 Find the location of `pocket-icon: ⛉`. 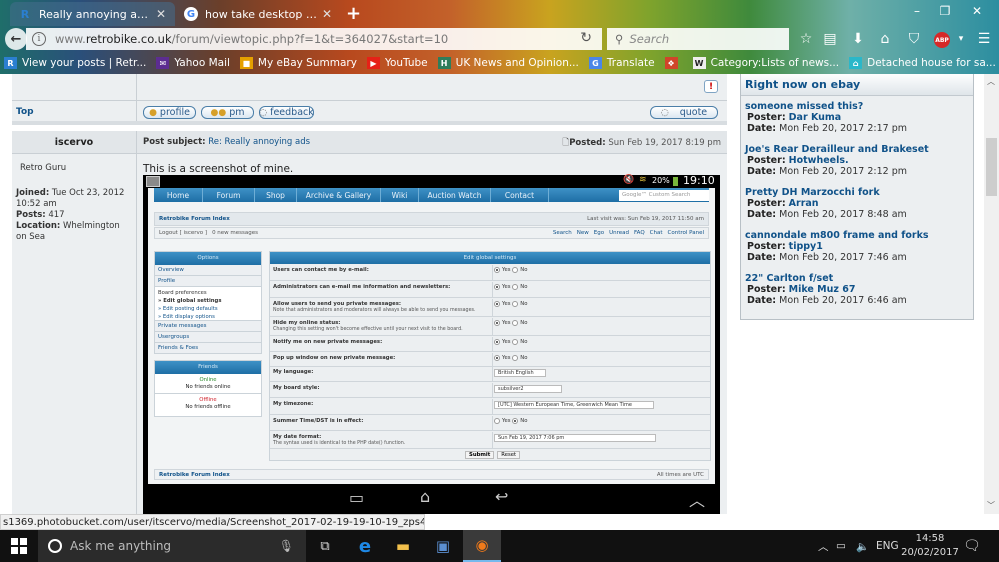

pocket-icon: ⛉ is located at coordinates (914, 39).